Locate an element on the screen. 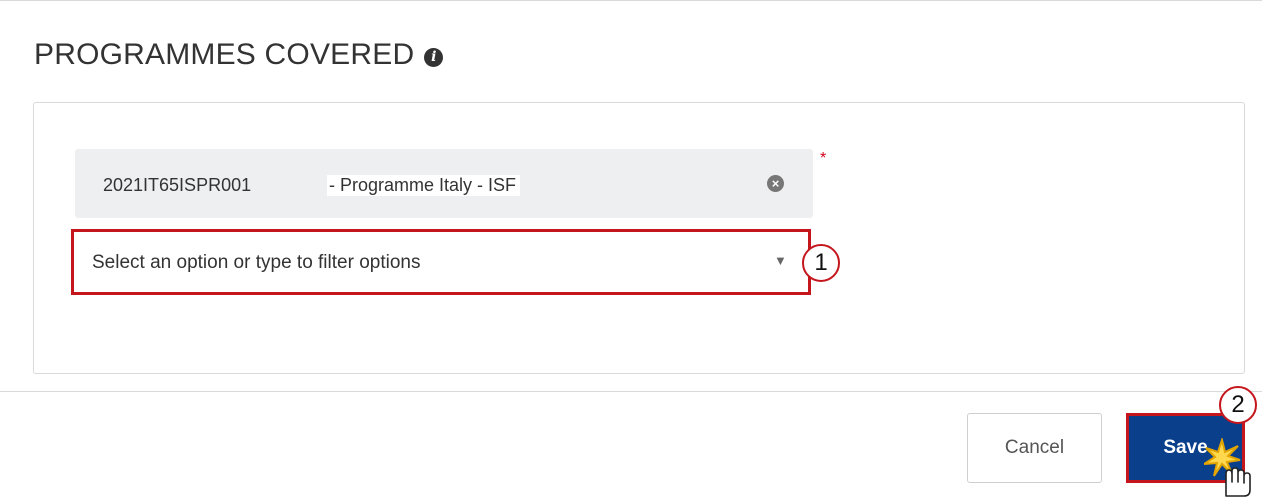 The height and width of the screenshot is (497, 1262). hand-pointer-icon is located at coordinates (1227, 467).